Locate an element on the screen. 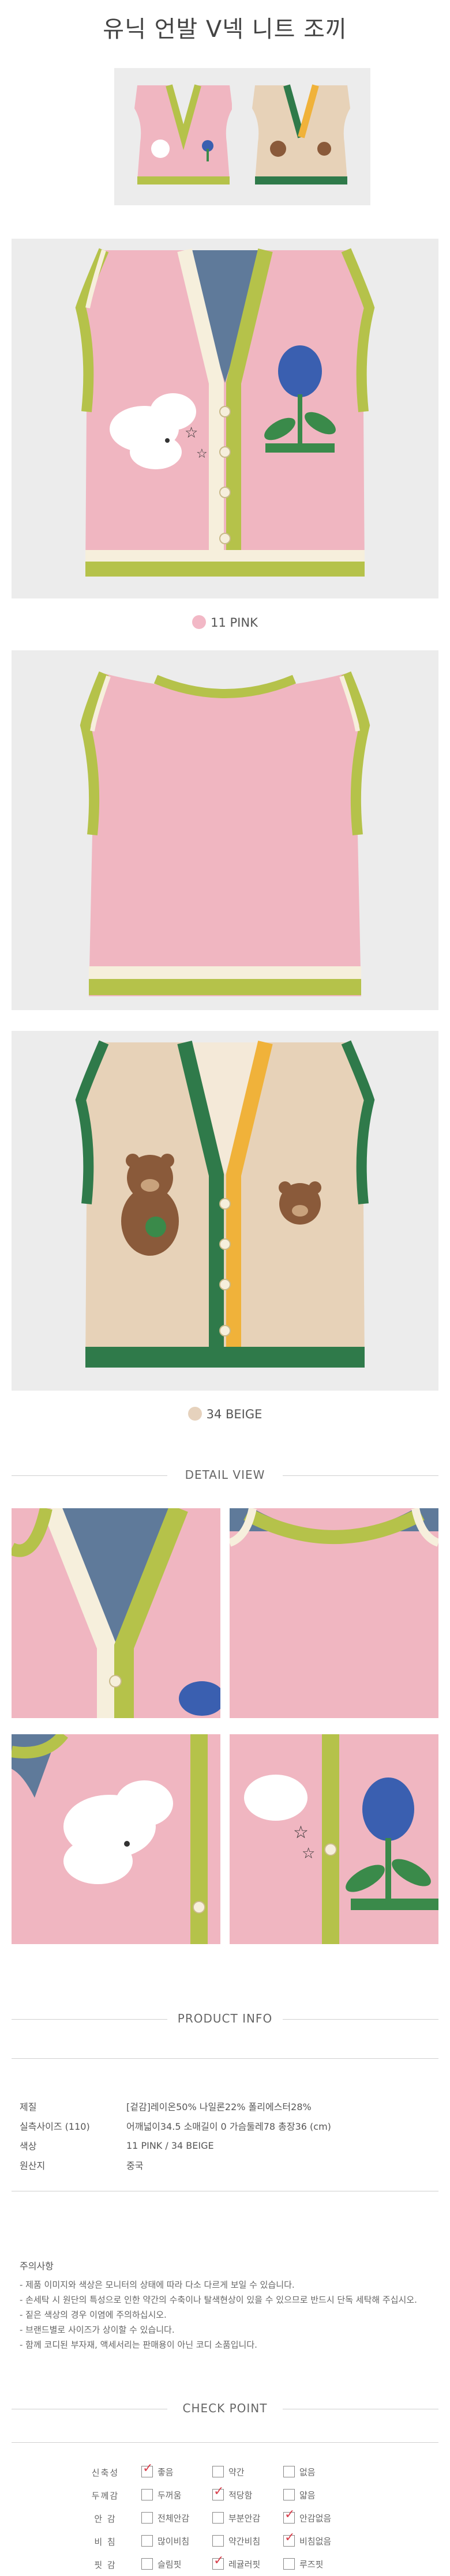 This screenshot has height=2576, width=450. check-row: 비 침 많이비침 약간비침 ✓ 비침없음 is located at coordinates (211, 2541).